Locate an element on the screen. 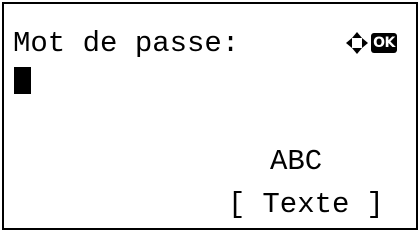  softkey-label: Texte is located at coordinates (306, 204).